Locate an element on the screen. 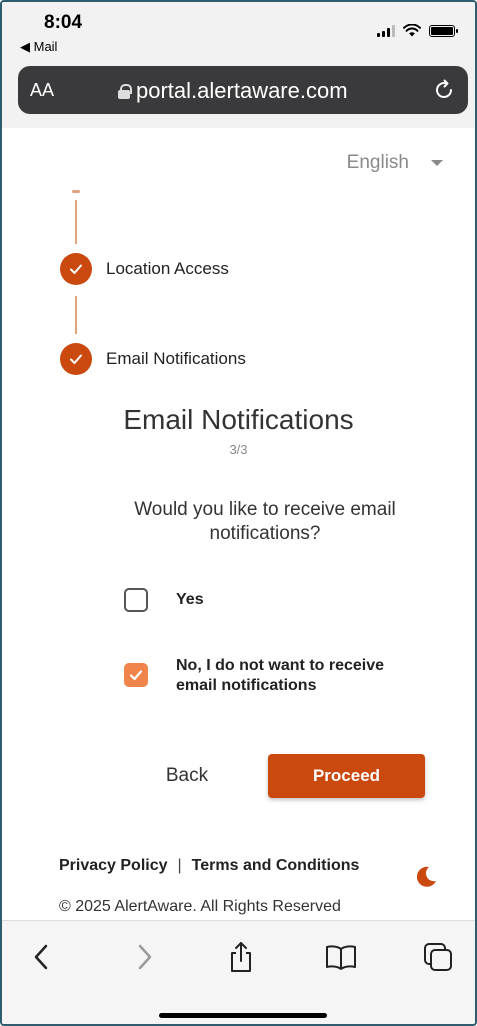 The height and width of the screenshot is (1026, 477). wifi-icon is located at coordinates (412, 30).